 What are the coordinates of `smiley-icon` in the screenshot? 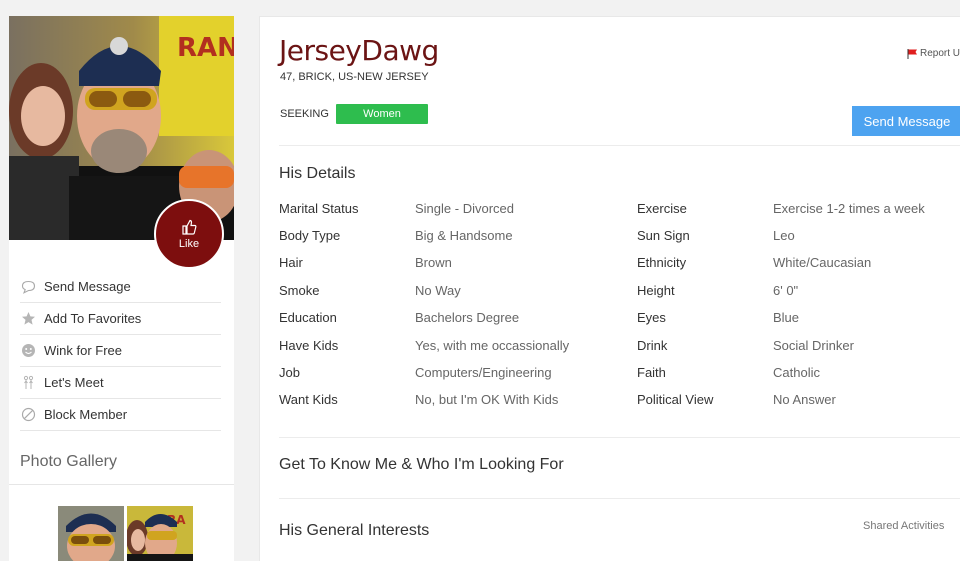 It's located at (28, 351).